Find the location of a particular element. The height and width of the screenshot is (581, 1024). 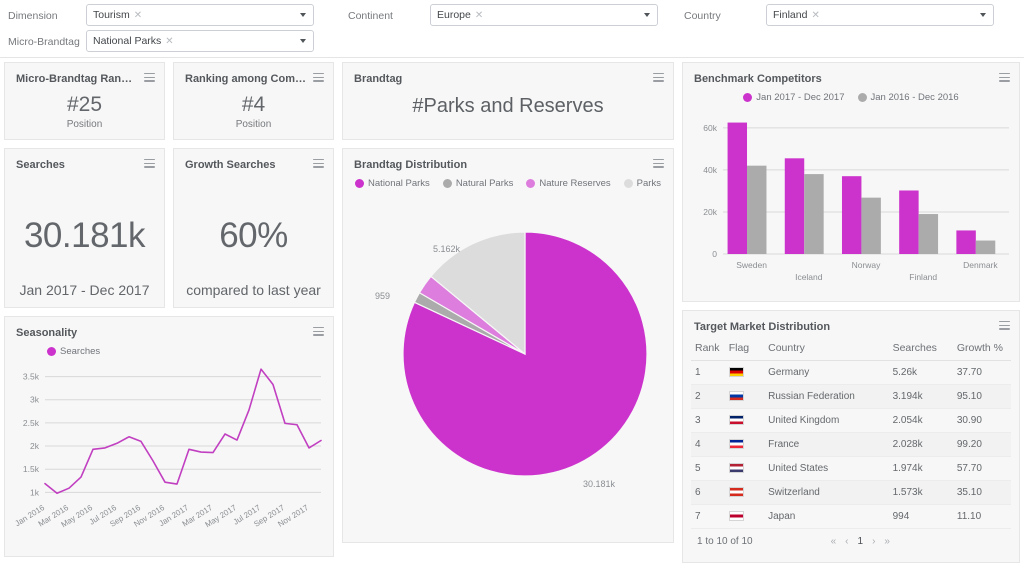

continent-remove-icon: ✕ is located at coordinates (479, 15).